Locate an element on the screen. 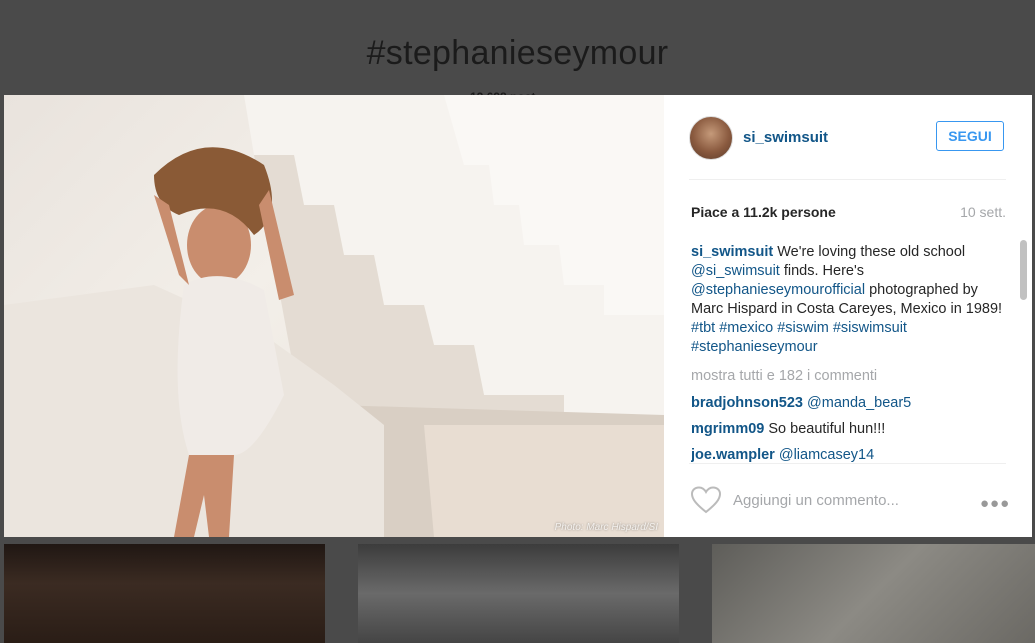 The image size is (1035, 643). comment-text: @liamcasey14 is located at coordinates (826, 455).